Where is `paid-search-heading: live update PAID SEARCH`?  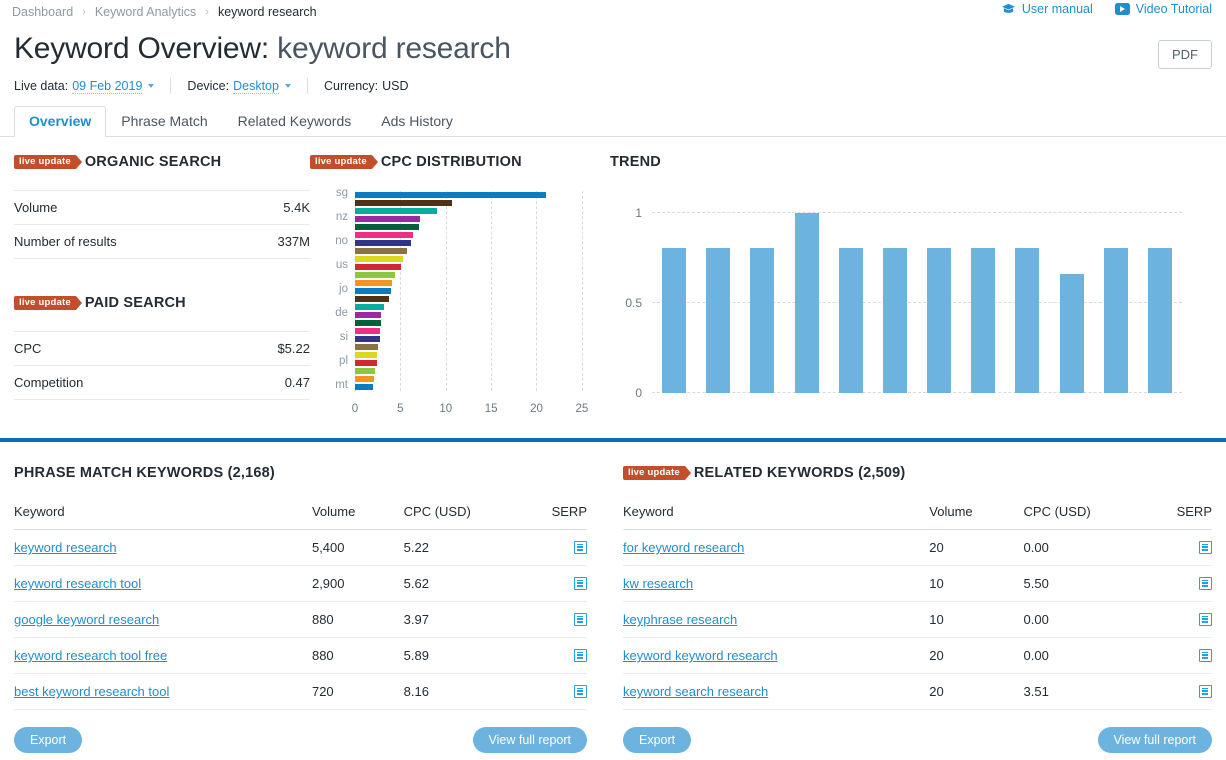
paid-search-heading: live update PAID SEARCH is located at coordinates (162, 303).